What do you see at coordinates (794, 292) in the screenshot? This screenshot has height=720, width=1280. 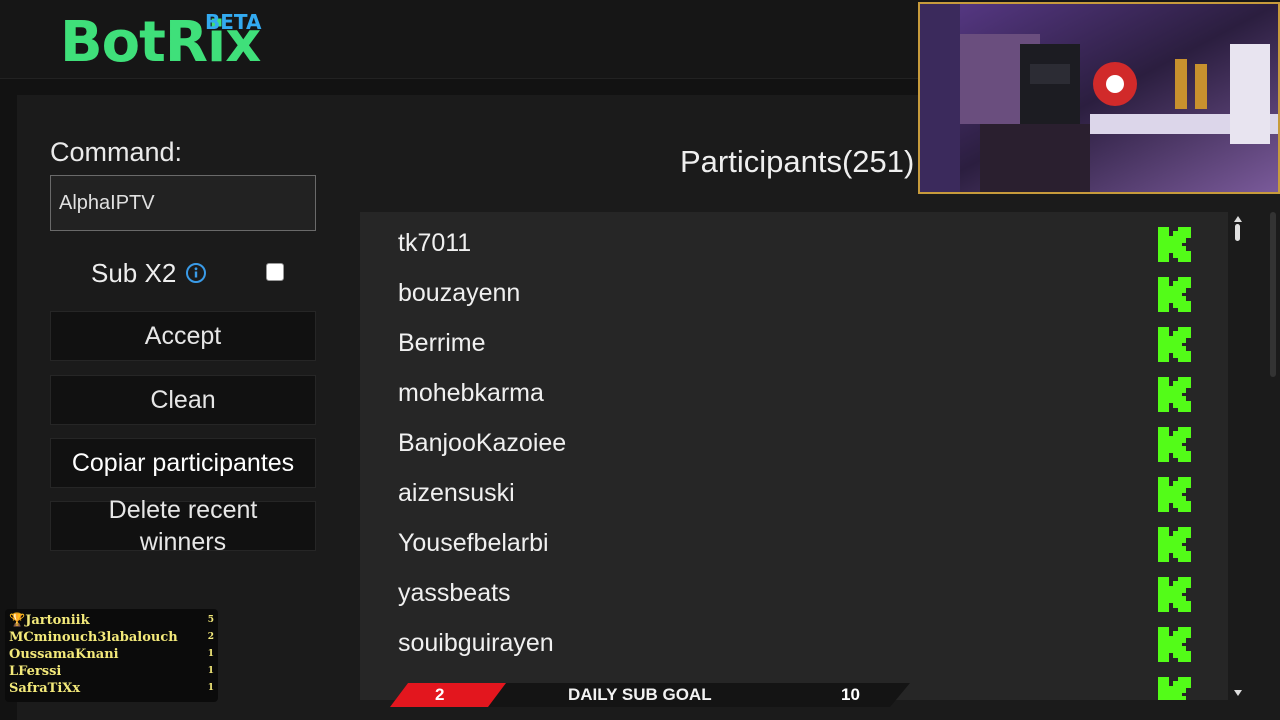 I see `participant-row: bouzayenn` at bounding box center [794, 292].